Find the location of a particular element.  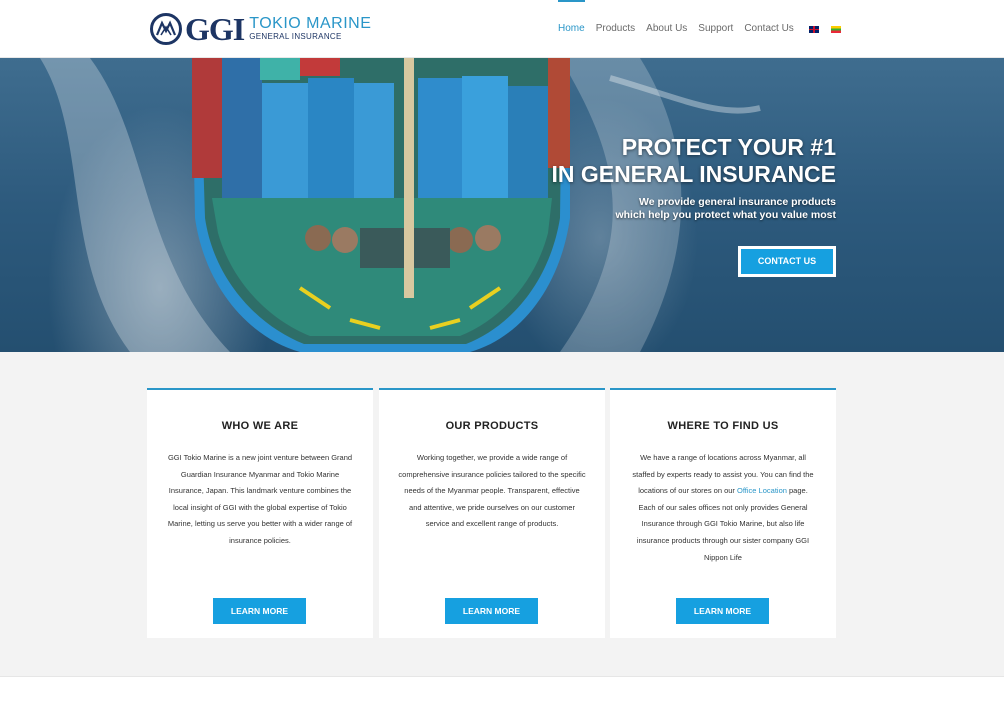

logo-emblem-icon is located at coordinates (166, 29).